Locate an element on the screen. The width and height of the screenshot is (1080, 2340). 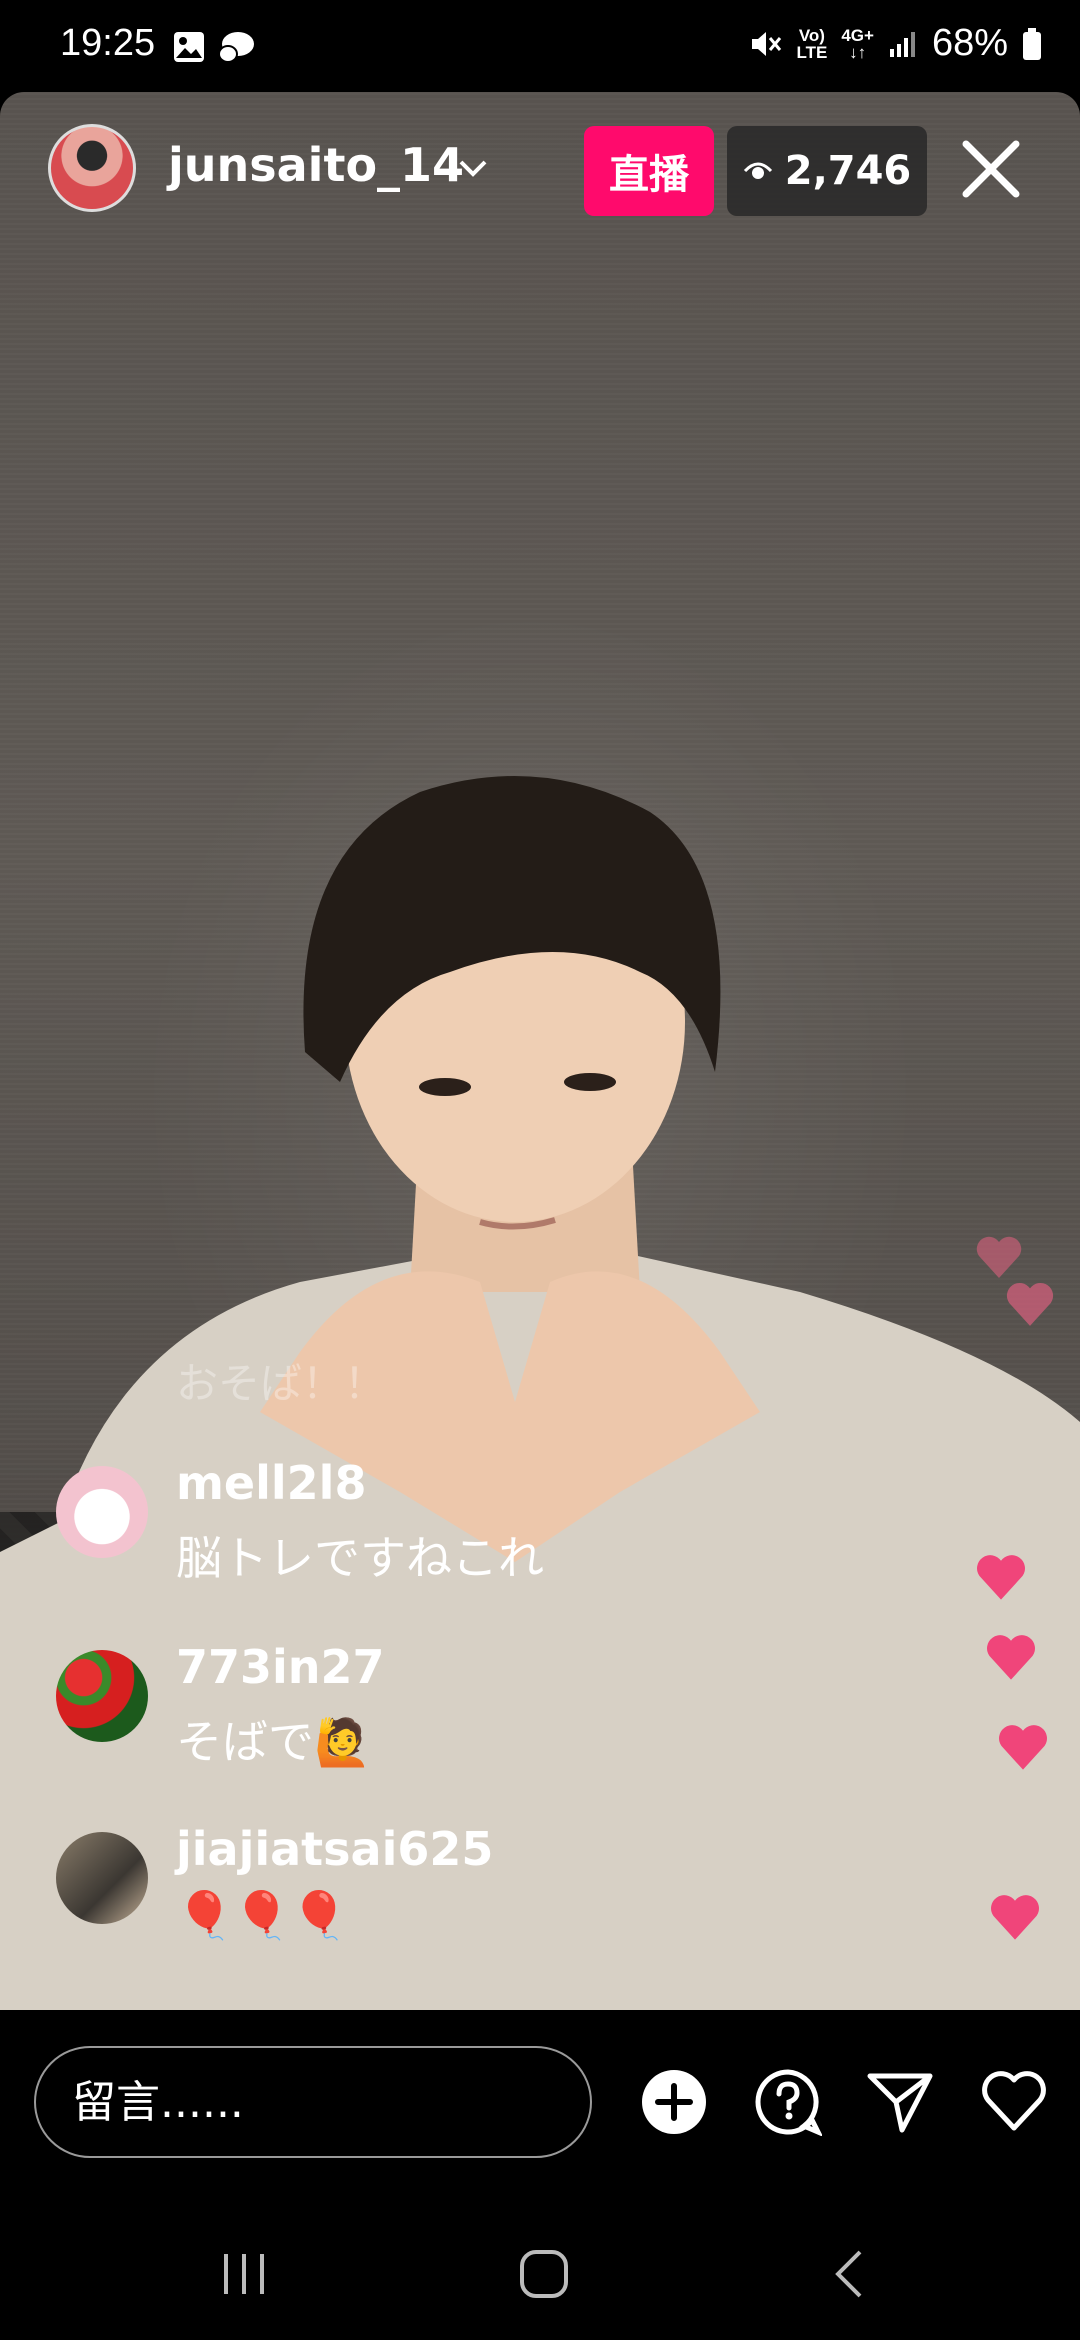
chevron-down-icon is located at coordinates (473, 168).